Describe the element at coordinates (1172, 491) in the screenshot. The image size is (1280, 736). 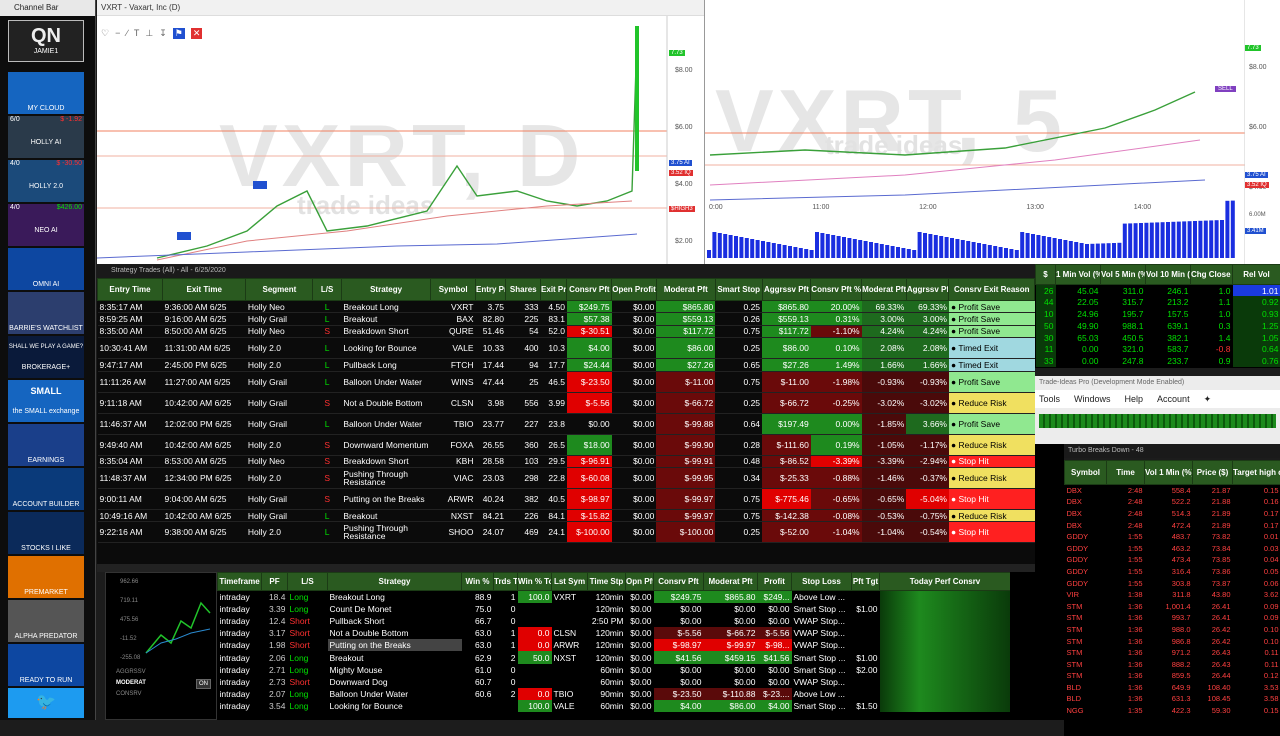
I see `turbo-row: DBX2:48558.421.870.15` at that location.